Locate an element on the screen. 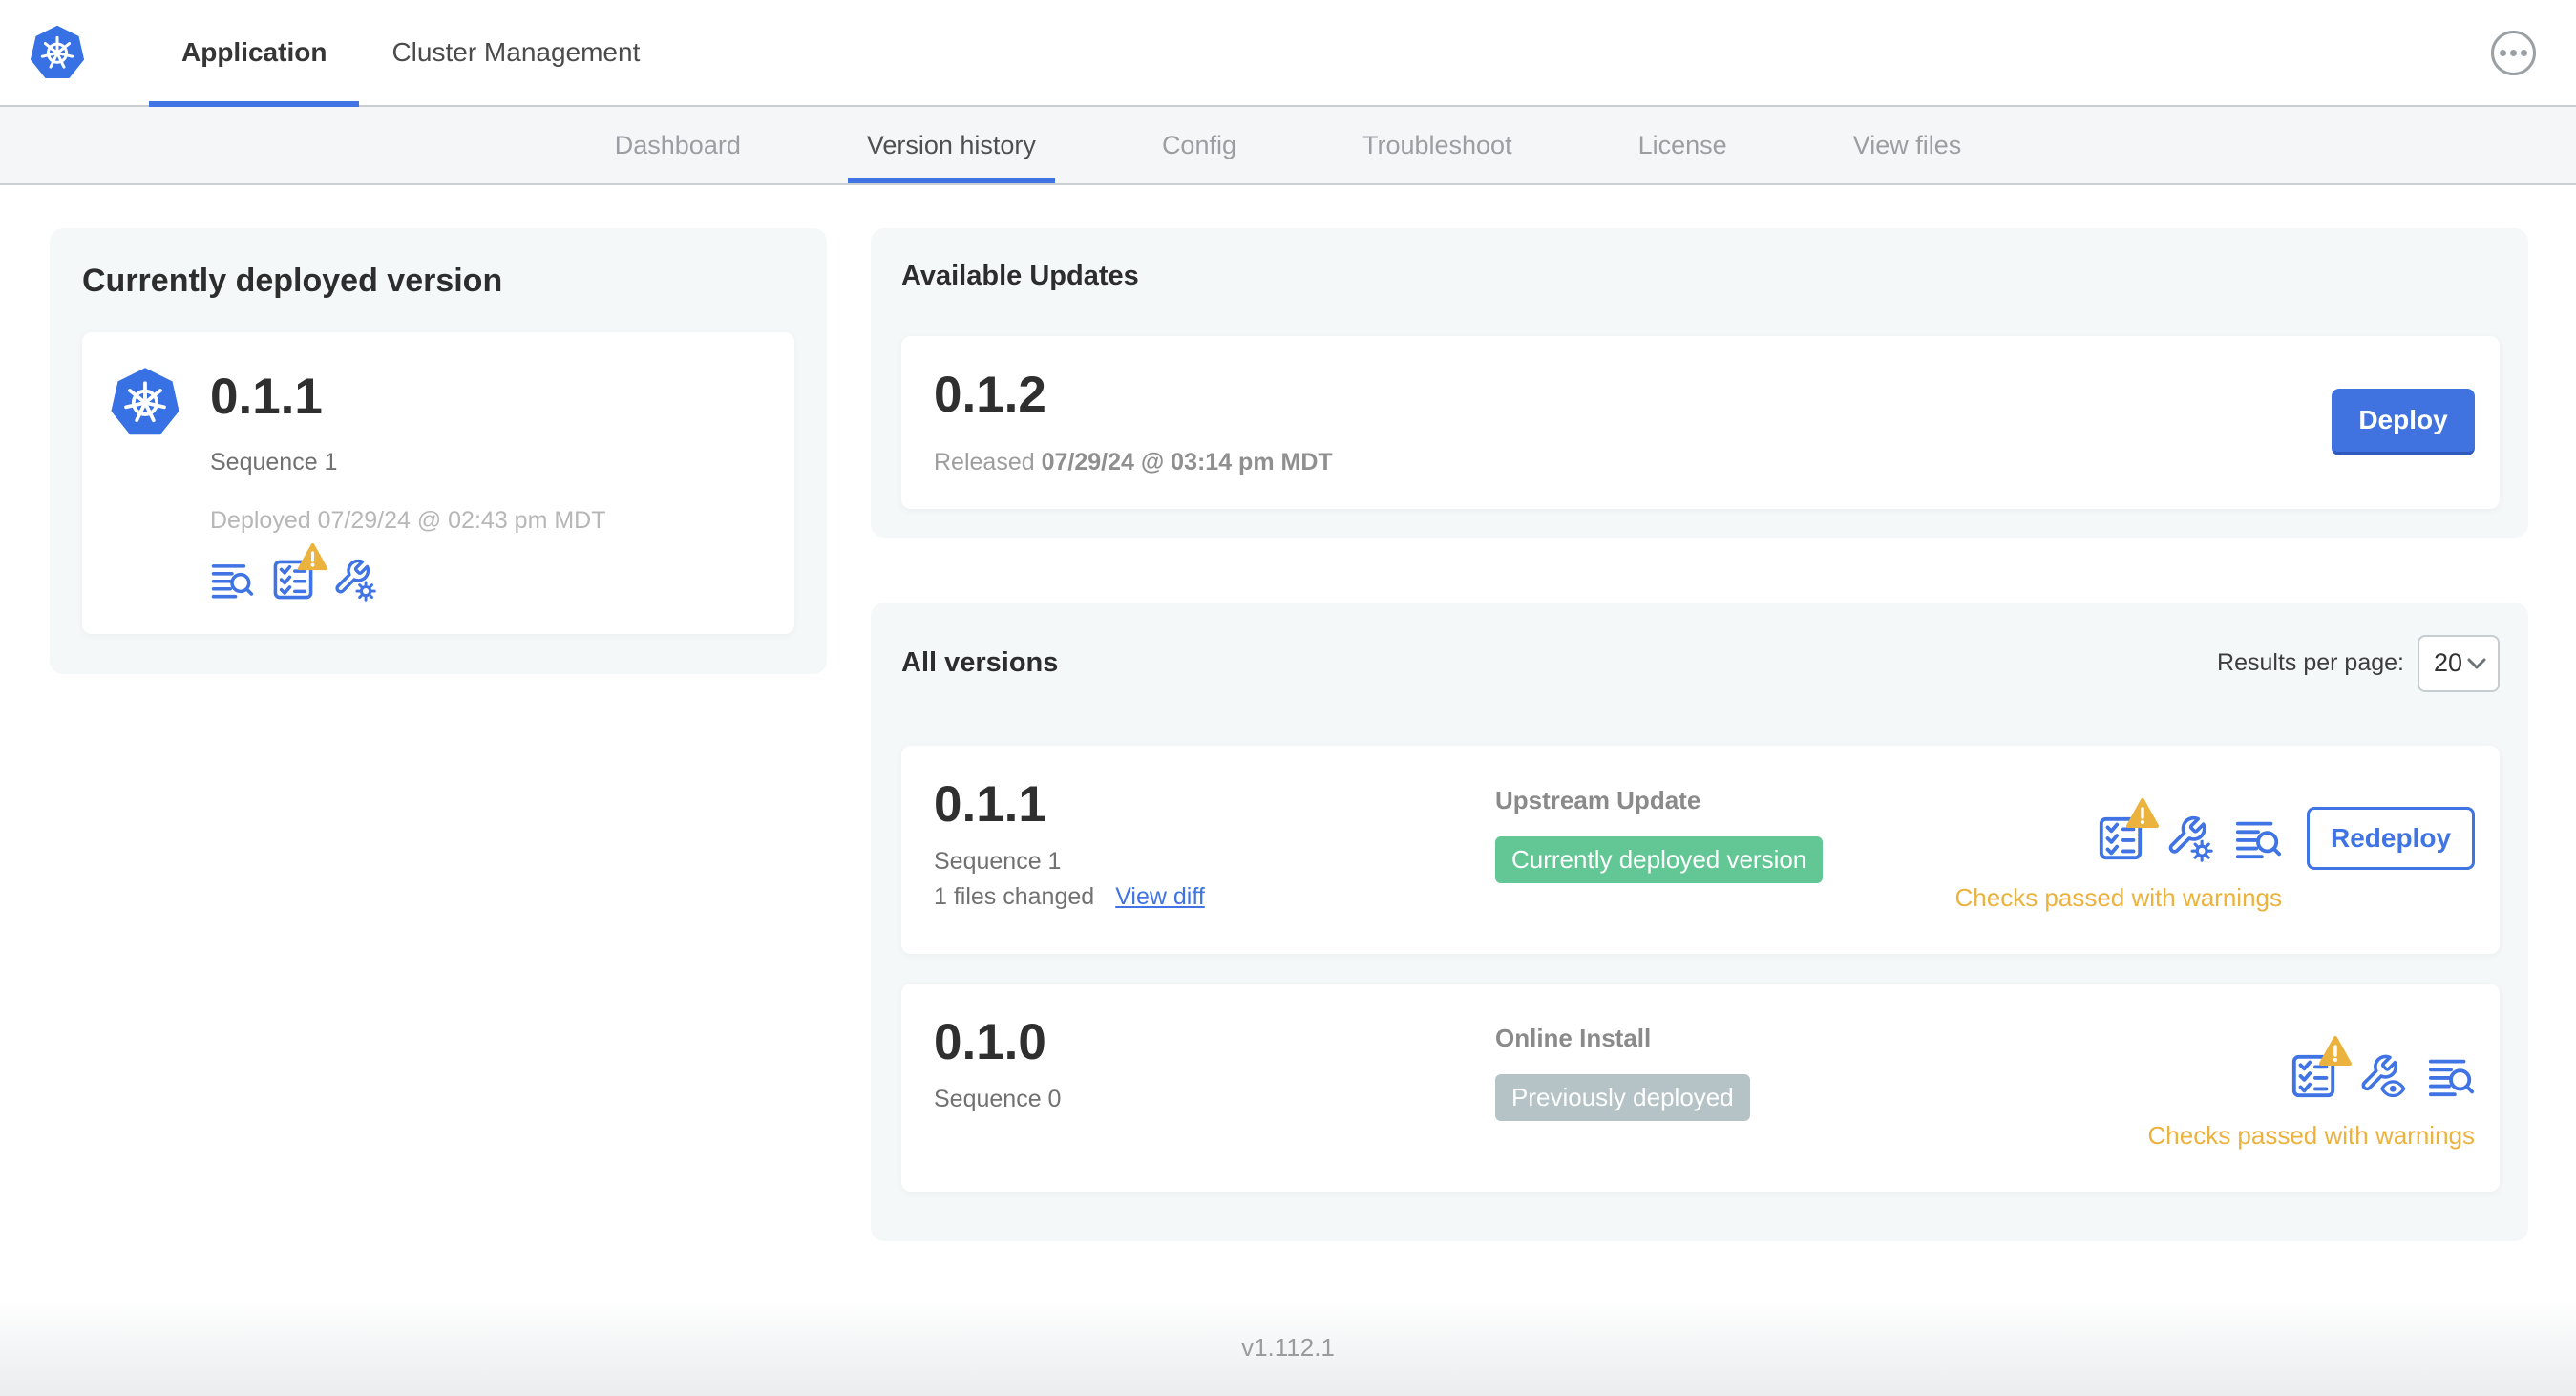 The width and height of the screenshot is (2576, 1396). app-logo is located at coordinates (57, 52).